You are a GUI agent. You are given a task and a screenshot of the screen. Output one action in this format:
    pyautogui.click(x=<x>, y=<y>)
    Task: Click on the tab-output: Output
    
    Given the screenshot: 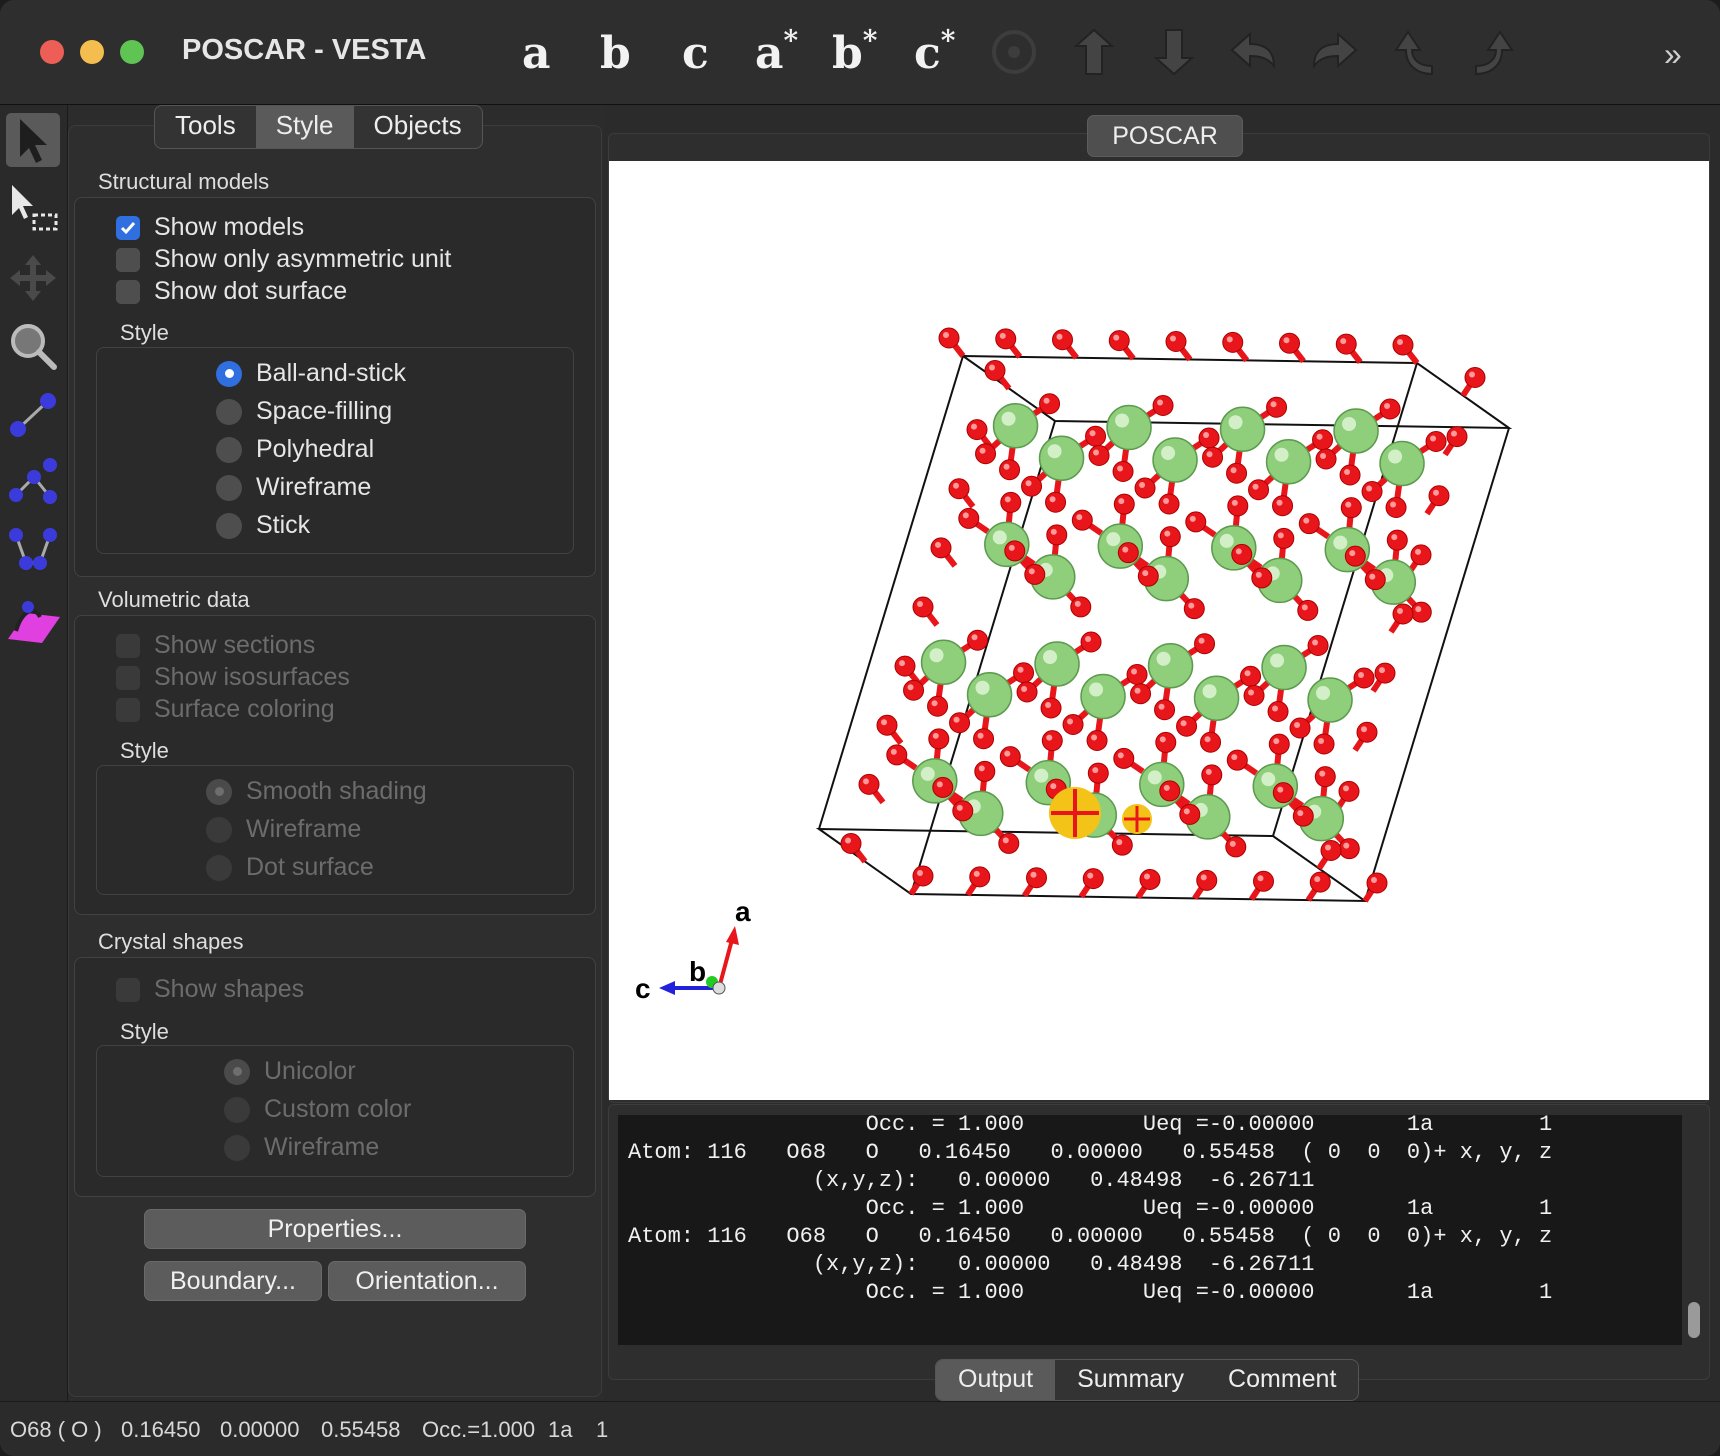 What is the action you would take?
    pyautogui.click(x=996, y=1380)
    